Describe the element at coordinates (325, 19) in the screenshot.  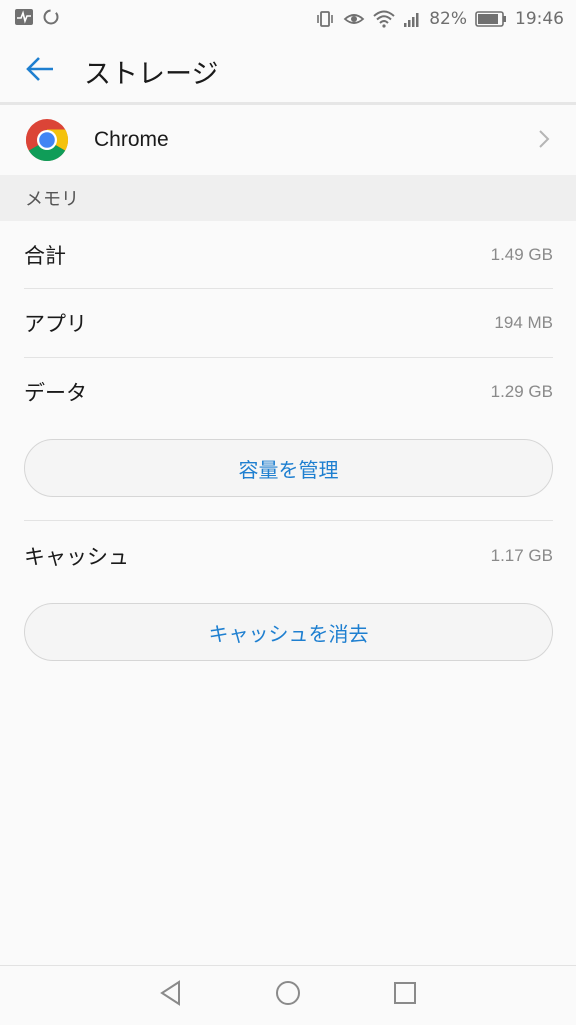
I see `vibrate-icon` at that location.